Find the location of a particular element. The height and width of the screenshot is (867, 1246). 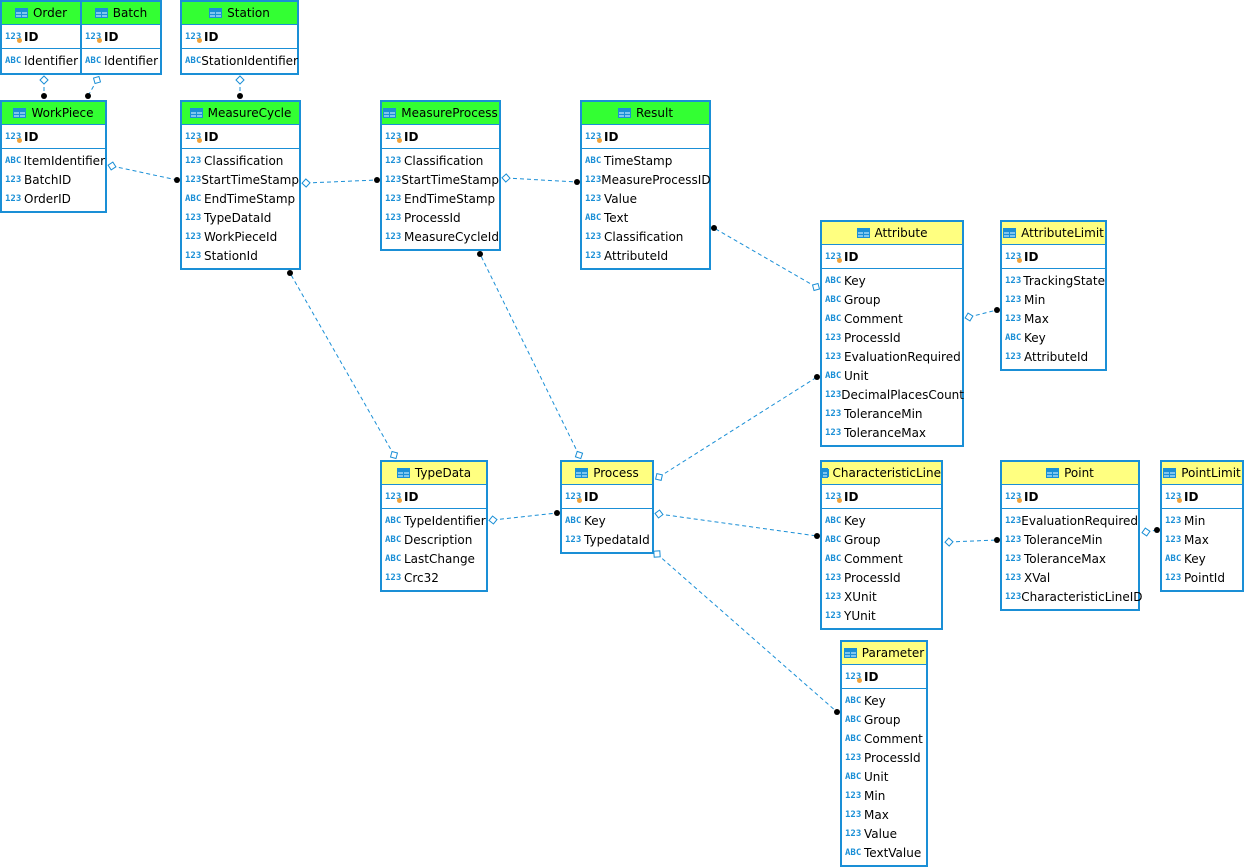

relation-batch-work-piece is located at coordinates (93, 87).